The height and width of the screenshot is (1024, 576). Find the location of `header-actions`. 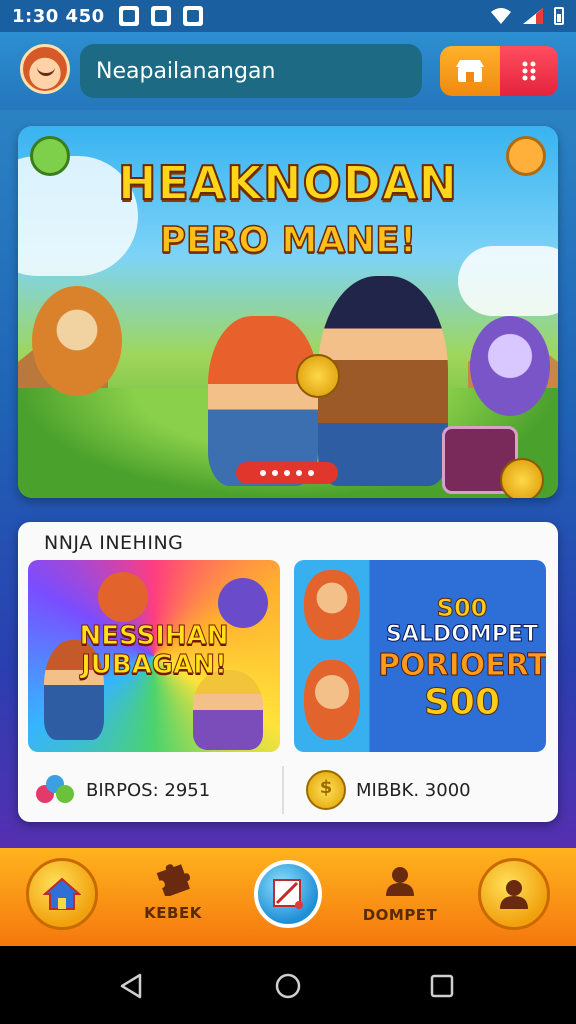

header-actions is located at coordinates (499, 71).